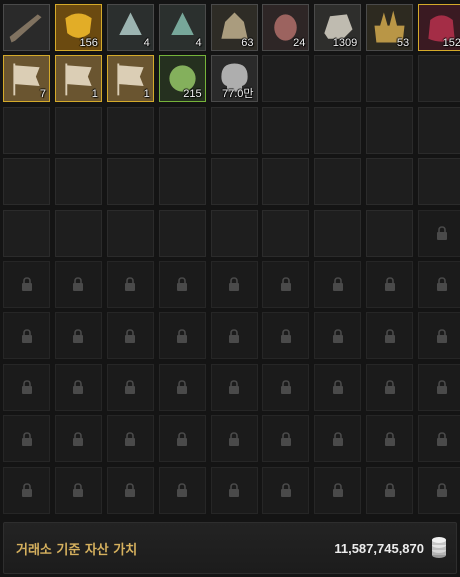  I want to click on inventory-item-slot: 1309, so click(338, 27).